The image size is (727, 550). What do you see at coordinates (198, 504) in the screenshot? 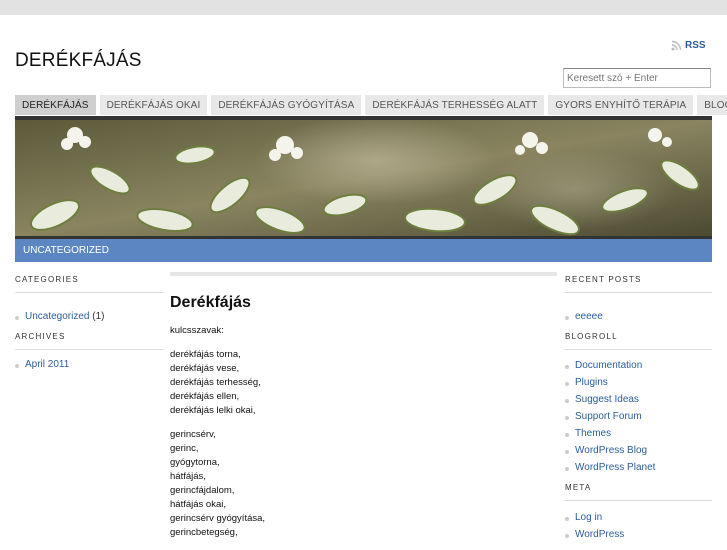
I see `keyword-line: hátfájás okai,` at bounding box center [198, 504].